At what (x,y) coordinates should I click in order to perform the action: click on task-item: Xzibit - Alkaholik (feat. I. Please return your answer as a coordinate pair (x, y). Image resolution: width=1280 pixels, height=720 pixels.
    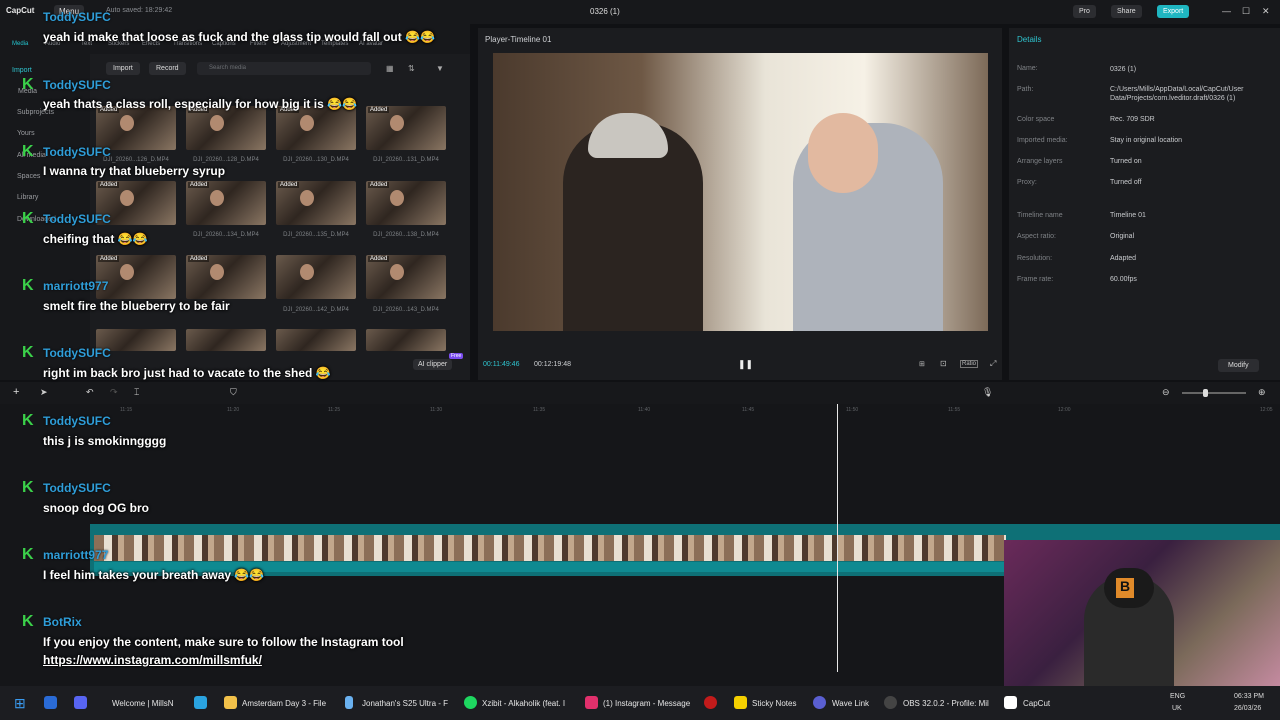
    Looking at the image, I should click on (523, 703).